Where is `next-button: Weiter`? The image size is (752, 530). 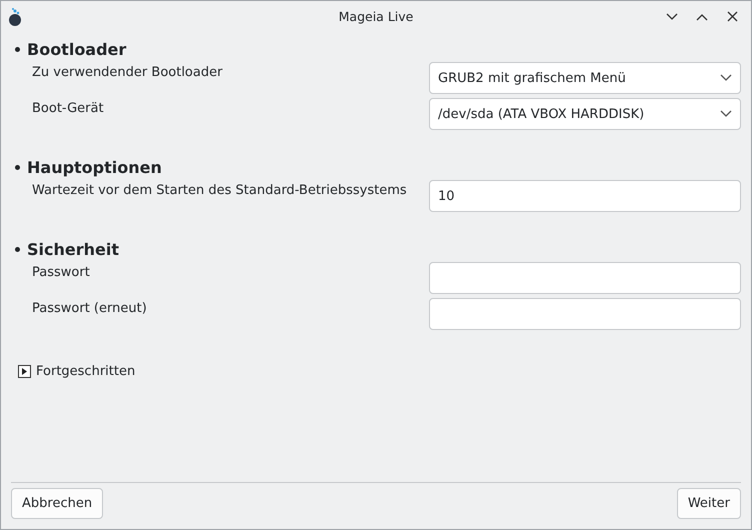 next-button: Weiter is located at coordinates (708, 503).